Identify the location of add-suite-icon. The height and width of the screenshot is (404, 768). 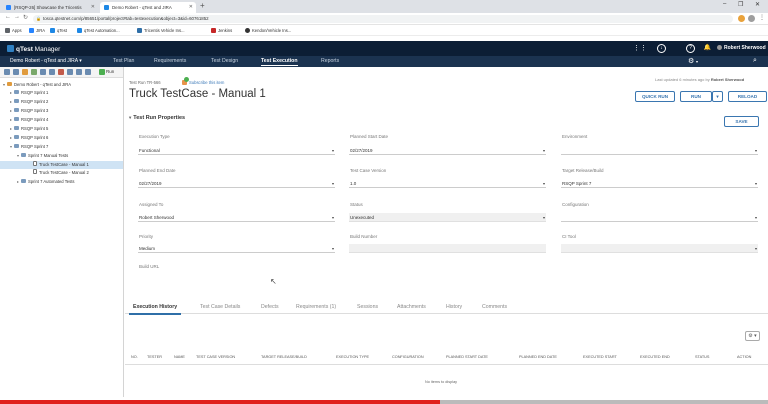
(25, 72).